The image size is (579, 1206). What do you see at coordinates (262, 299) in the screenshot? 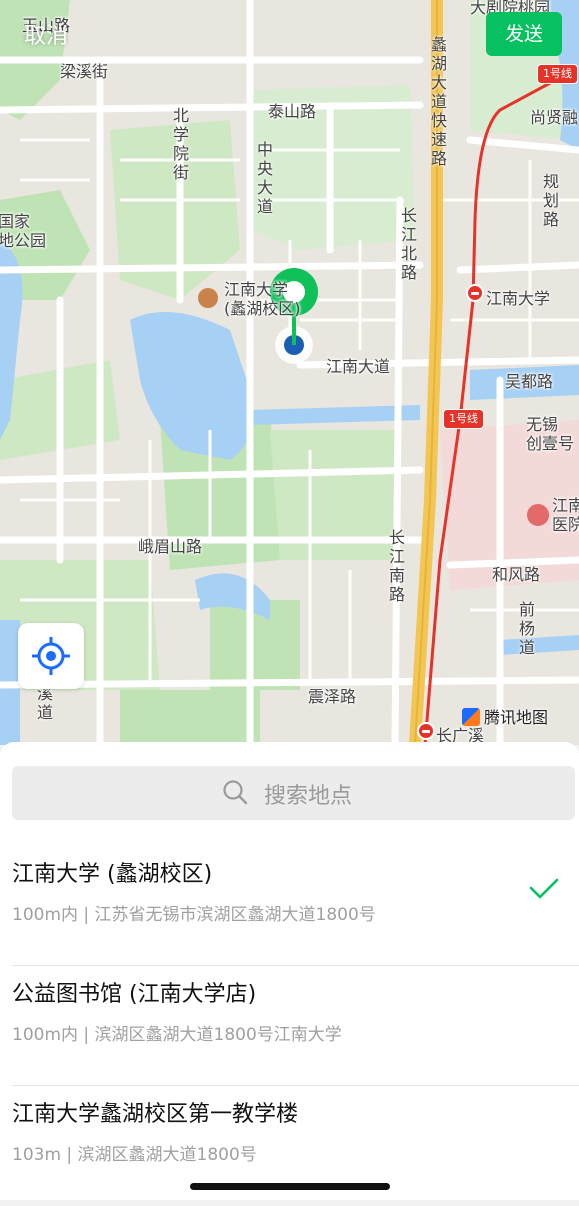
I see `map-label: 江南大学 (蠡湖校区)` at bounding box center [262, 299].